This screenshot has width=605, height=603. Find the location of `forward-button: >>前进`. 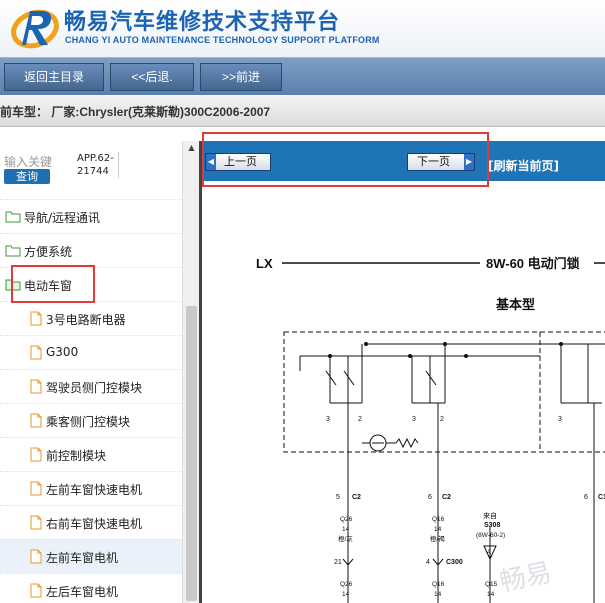

forward-button: >>前进 is located at coordinates (241, 77).